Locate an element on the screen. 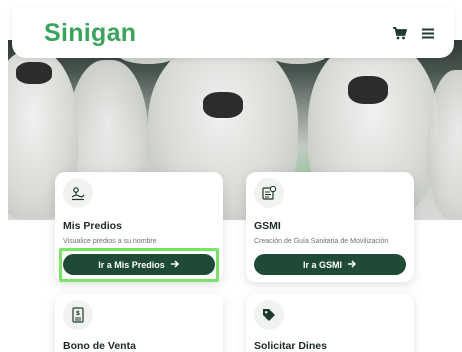 The height and width of the screenshot is (352, 462). card-bono-de-venta: $ Bono de Venta is located at coordinates (139, 323).